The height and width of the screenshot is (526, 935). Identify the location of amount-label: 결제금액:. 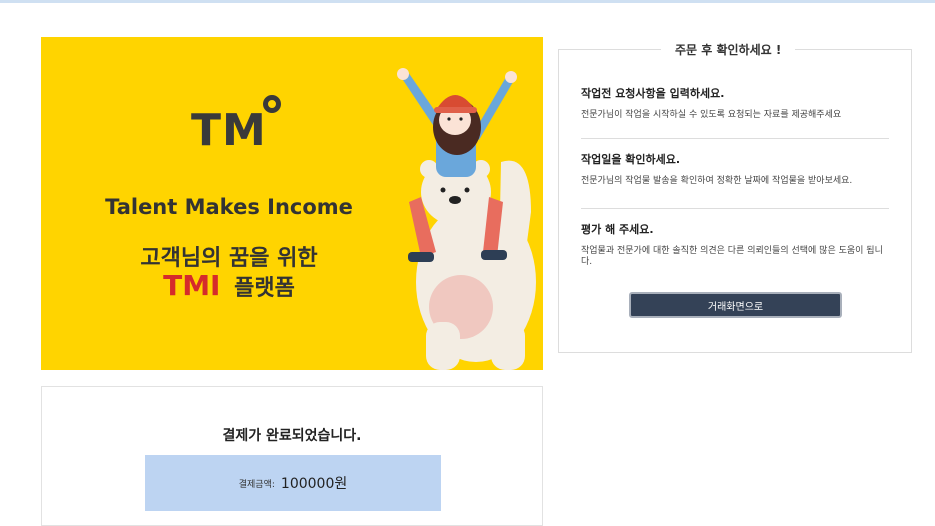
(256, 484).